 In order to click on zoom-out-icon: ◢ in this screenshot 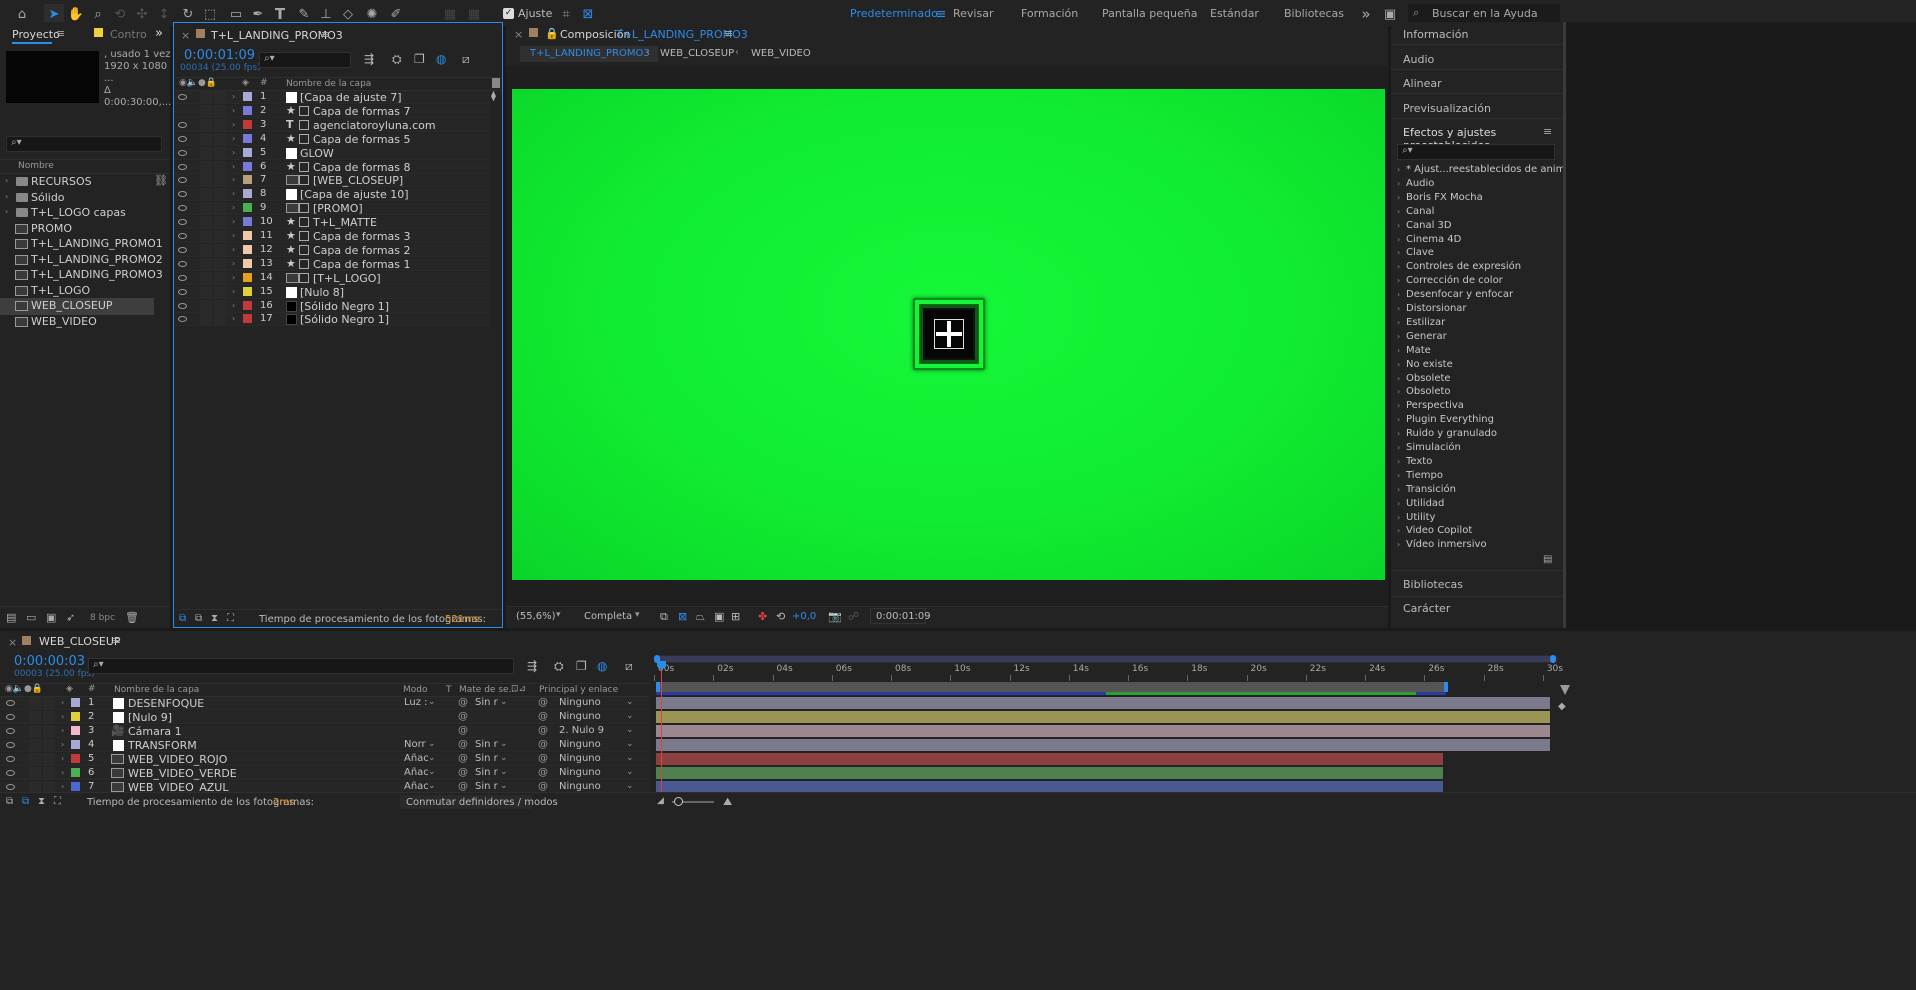, I will do `click(660, 801)`.